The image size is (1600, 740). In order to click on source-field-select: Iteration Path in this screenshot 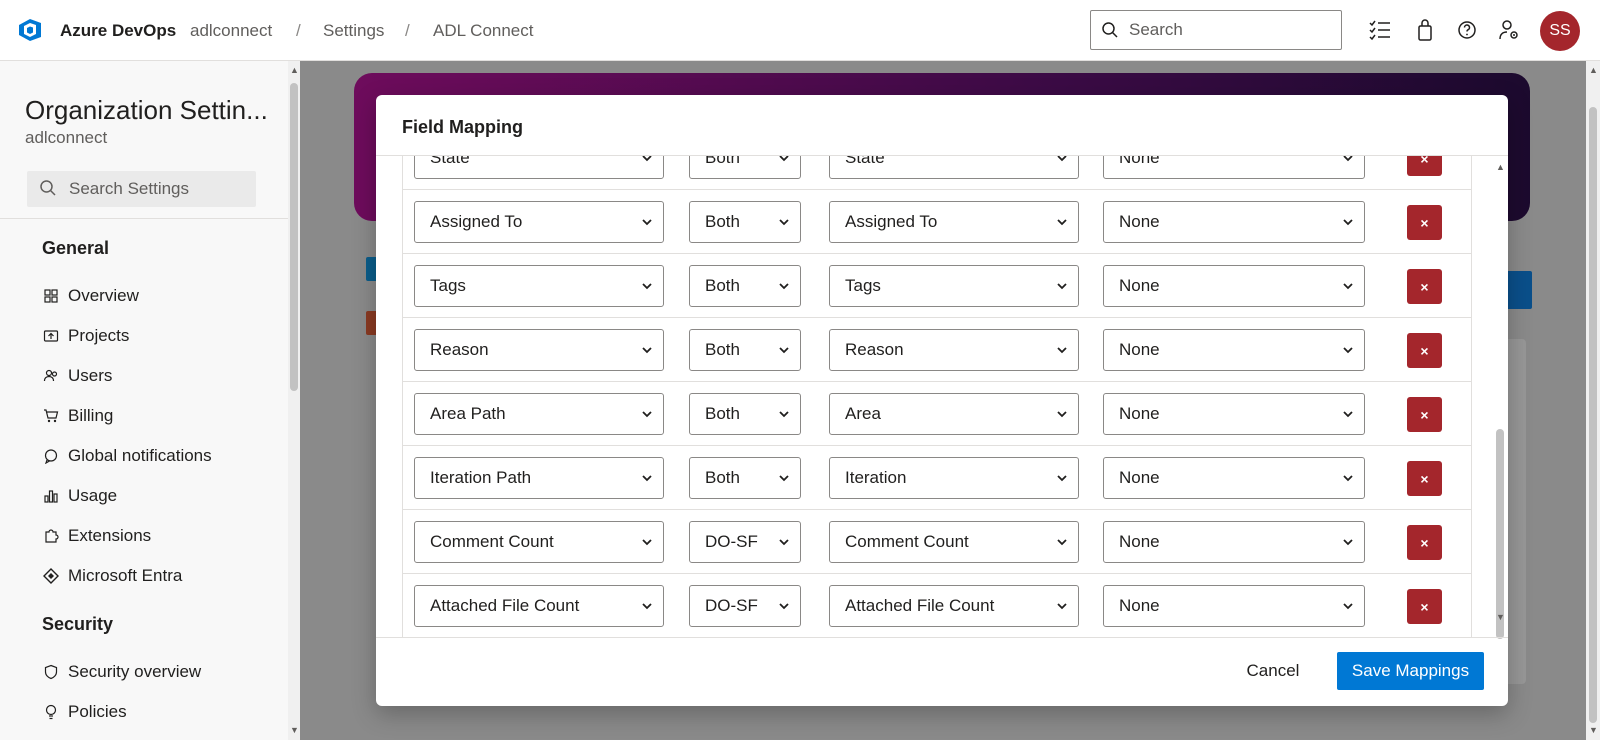, I will do `click(539, 478)`.